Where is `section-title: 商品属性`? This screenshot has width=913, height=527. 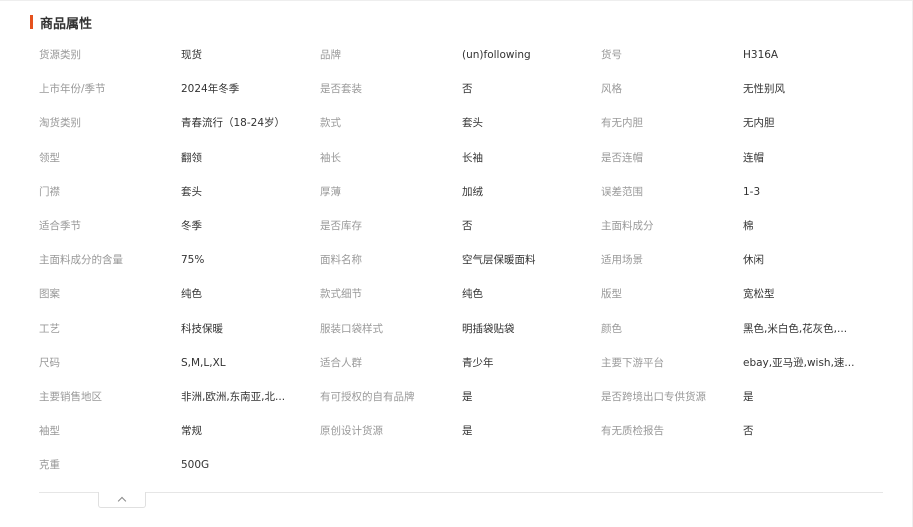 section-title: 商品属性 is located at coordinates (66, 24).